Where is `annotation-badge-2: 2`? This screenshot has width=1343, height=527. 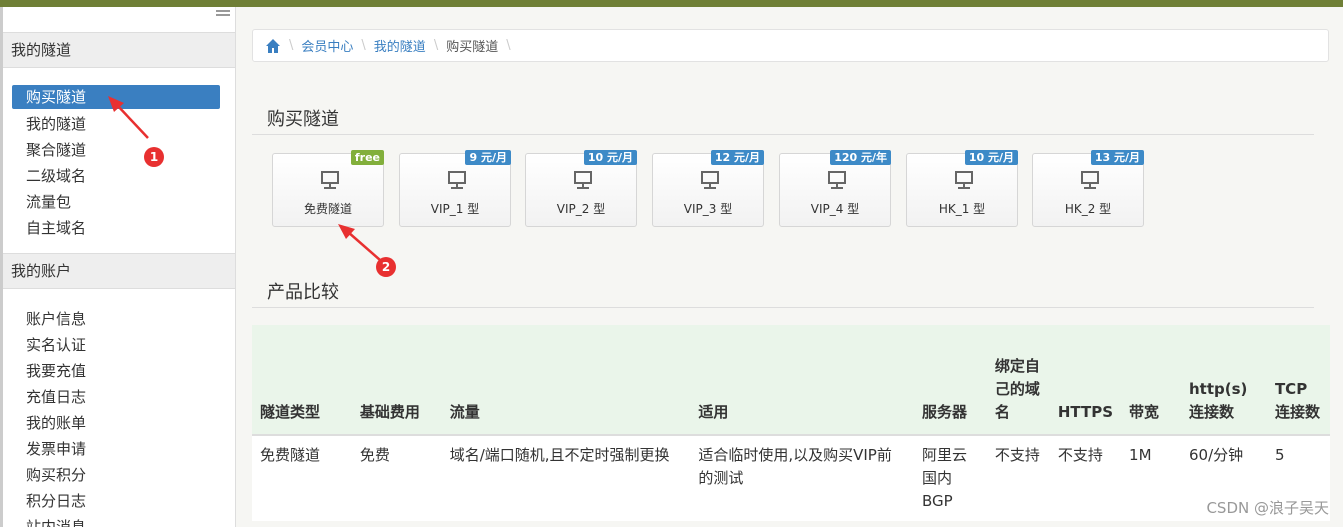
annotation-badge-2: 2 is located at coordinates (386, 267).